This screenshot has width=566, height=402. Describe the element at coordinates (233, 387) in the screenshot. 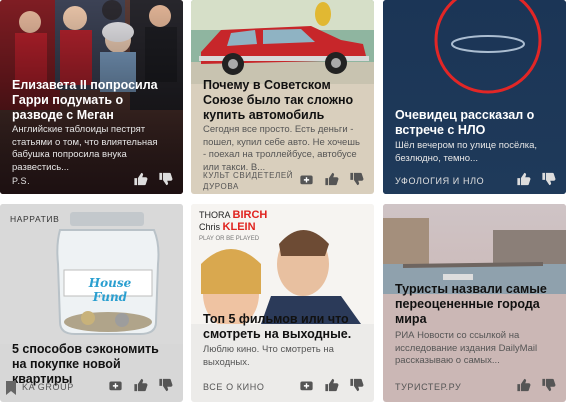

I see `card-source: ВСЕ О КИНО` at that location.